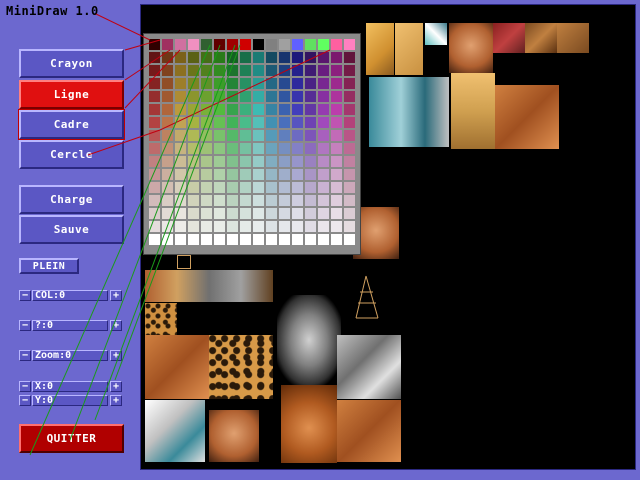 This screenshot has height=480, width=640. I want to click on q-increment-button: +, so click(116, 325).